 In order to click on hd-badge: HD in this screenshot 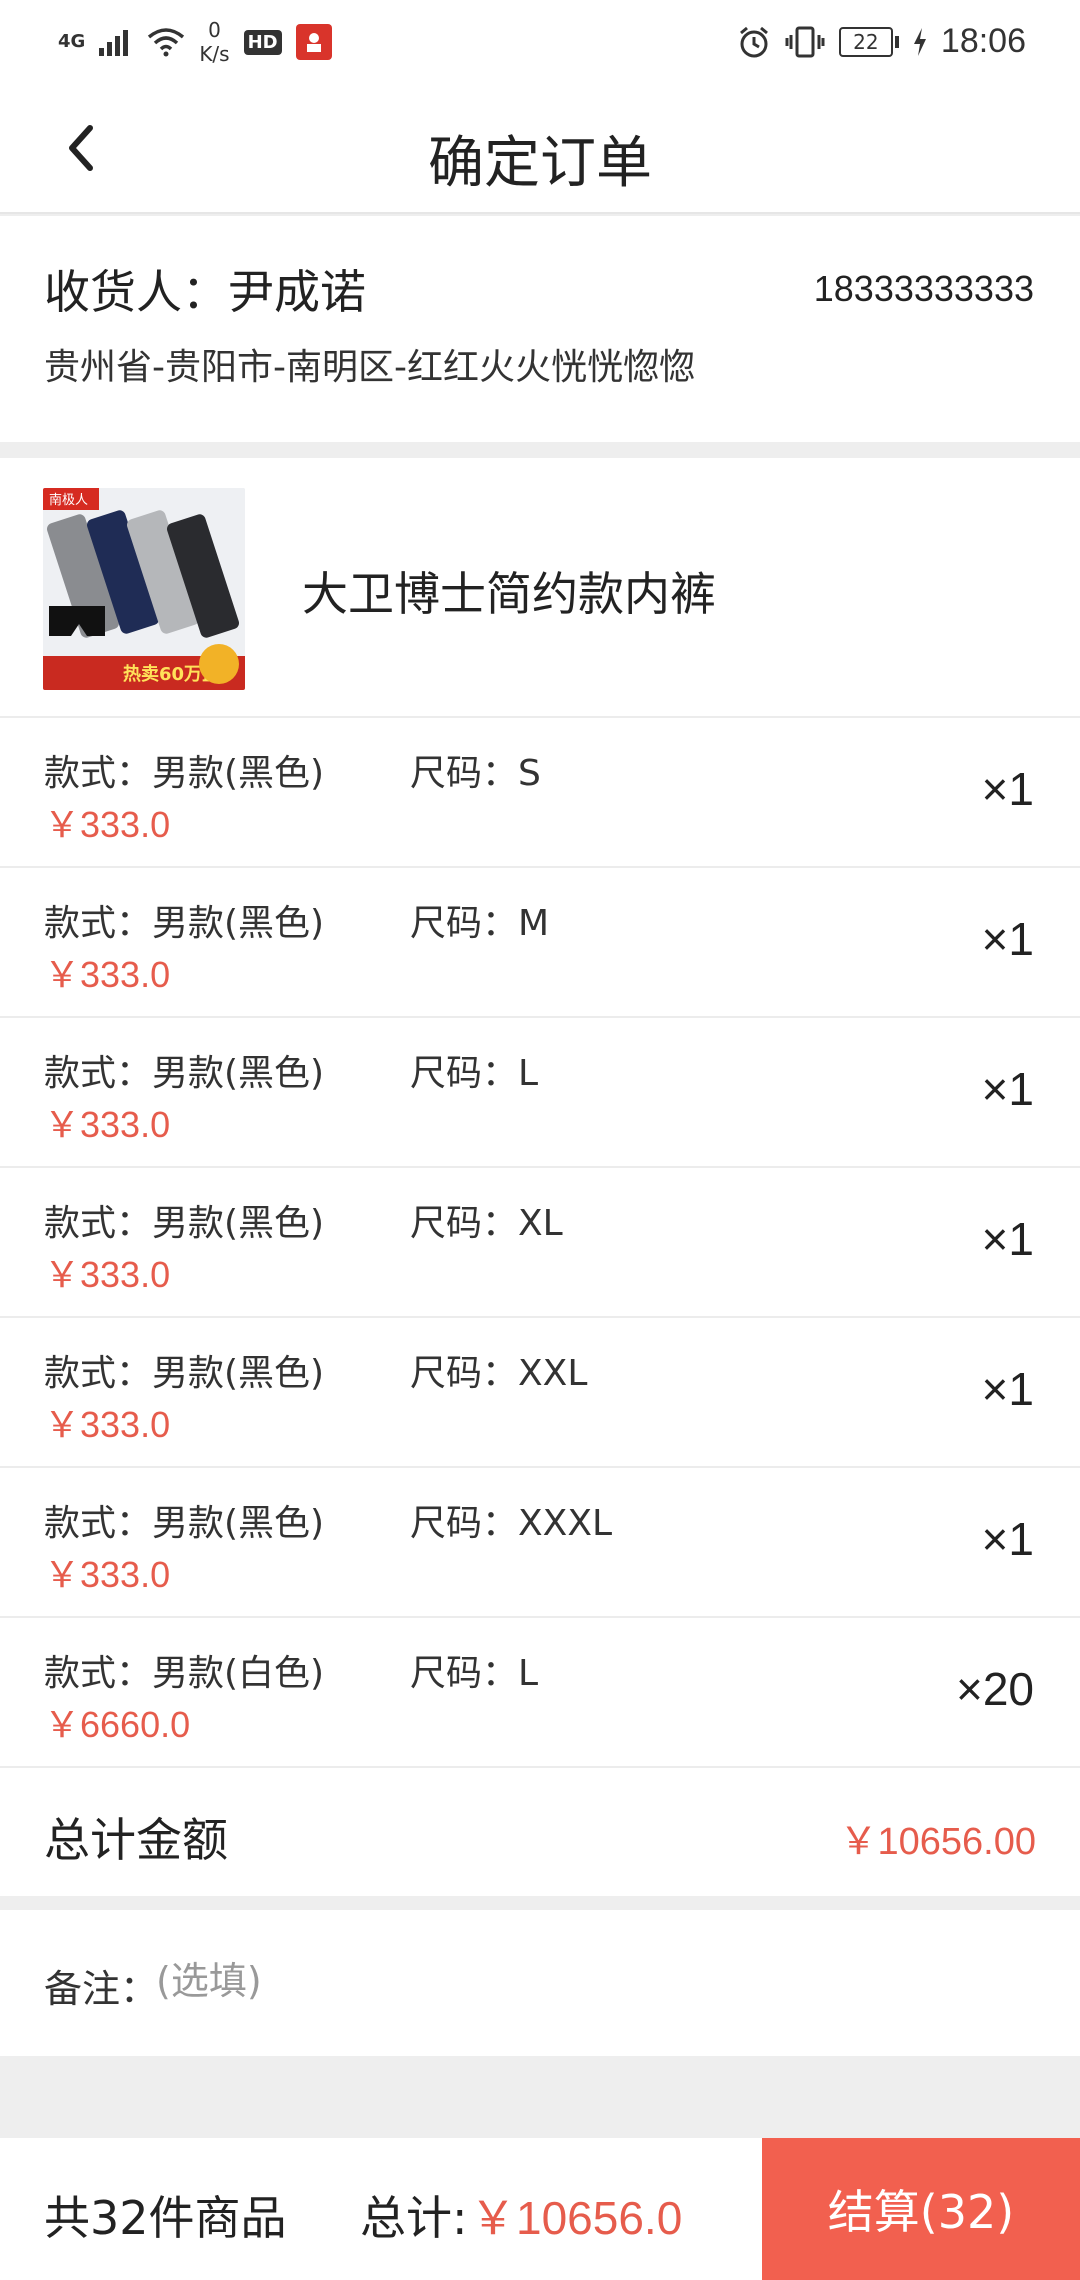, I will do `click(262, 42)`.